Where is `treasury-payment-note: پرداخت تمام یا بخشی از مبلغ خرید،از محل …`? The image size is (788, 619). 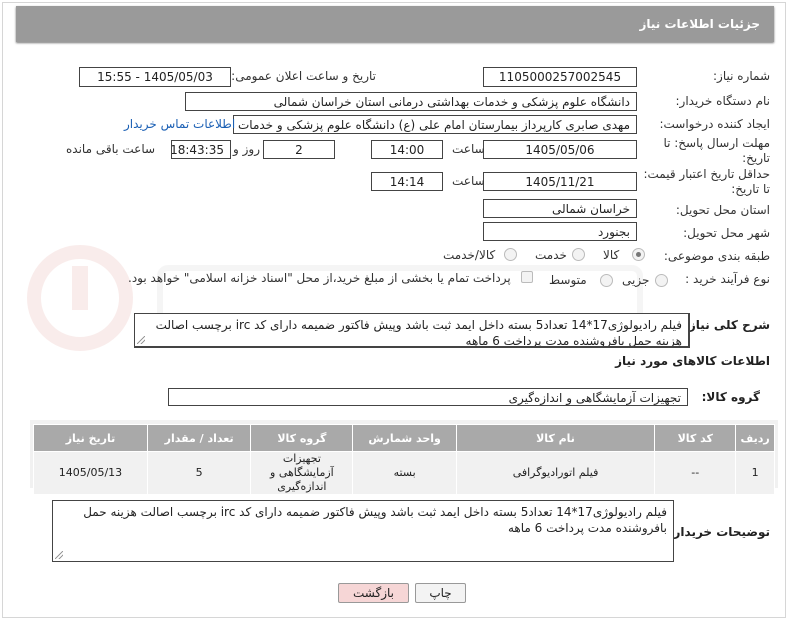 treasury-payment-note: پرداخت تمام یا بخشی از مبلغ خرید،از محل … is located at coordinates (319, 278).